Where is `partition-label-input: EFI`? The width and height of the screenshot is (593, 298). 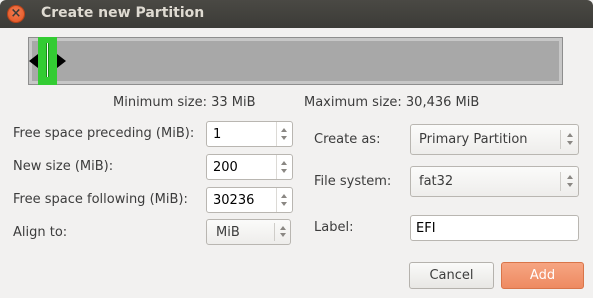
partition-label-input: EFI is located at coordinates (494, 228).